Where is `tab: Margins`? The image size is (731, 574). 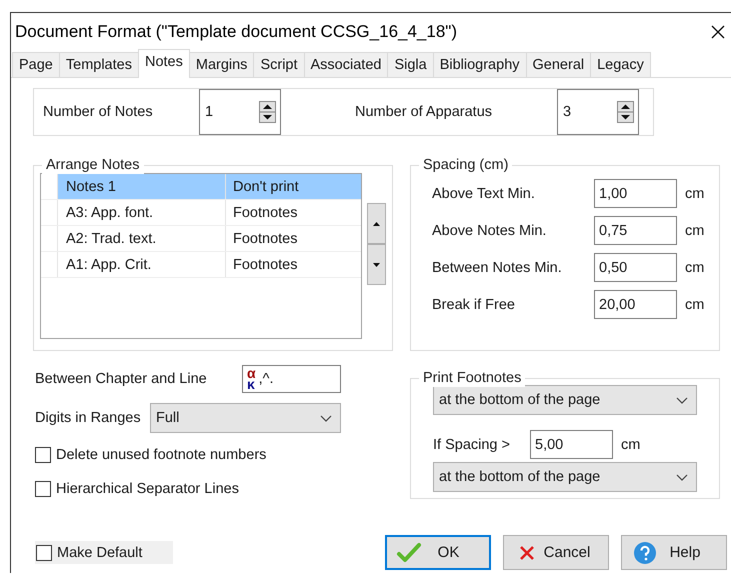
tab: Margins is located at coordinates (221, 64).